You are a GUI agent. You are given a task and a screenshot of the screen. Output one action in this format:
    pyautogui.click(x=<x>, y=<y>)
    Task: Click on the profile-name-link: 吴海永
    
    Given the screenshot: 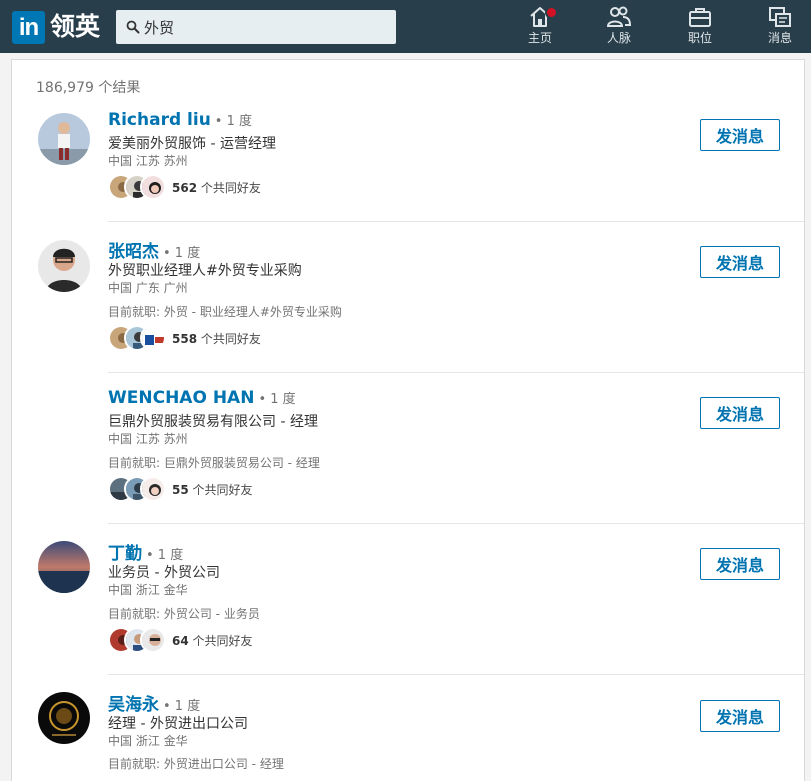 What is the action you would take?
    pyautogui.click(x=133, y=705)
    